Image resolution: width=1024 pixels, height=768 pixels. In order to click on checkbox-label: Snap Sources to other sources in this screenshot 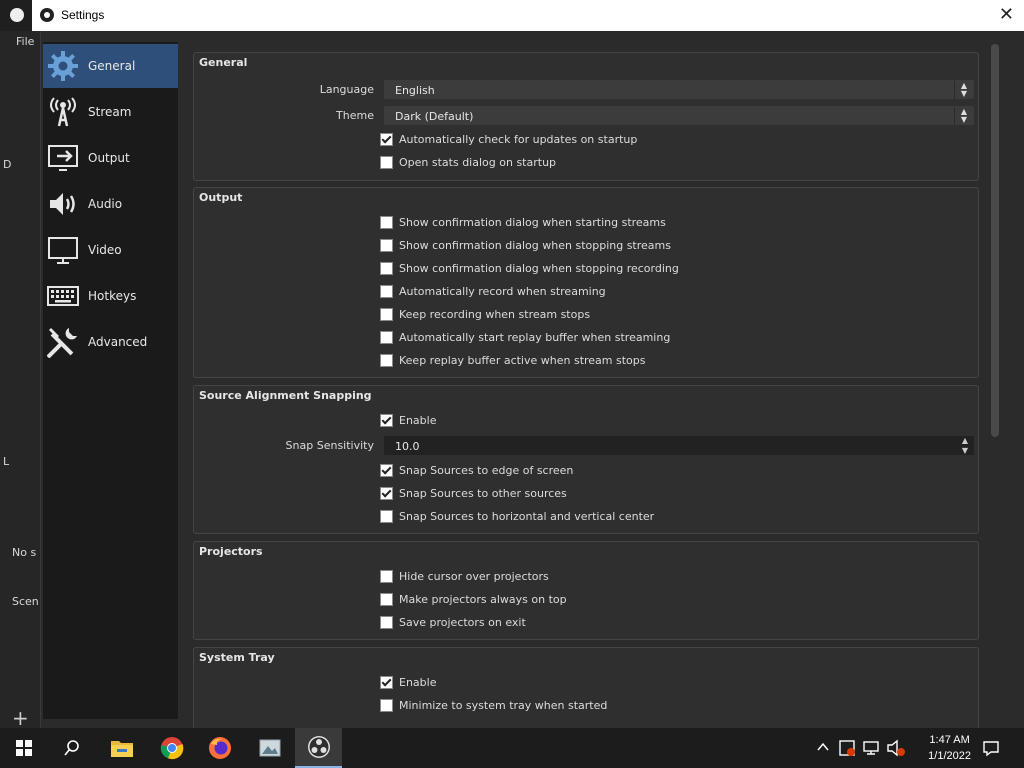, I will do `click(483, 493)`.